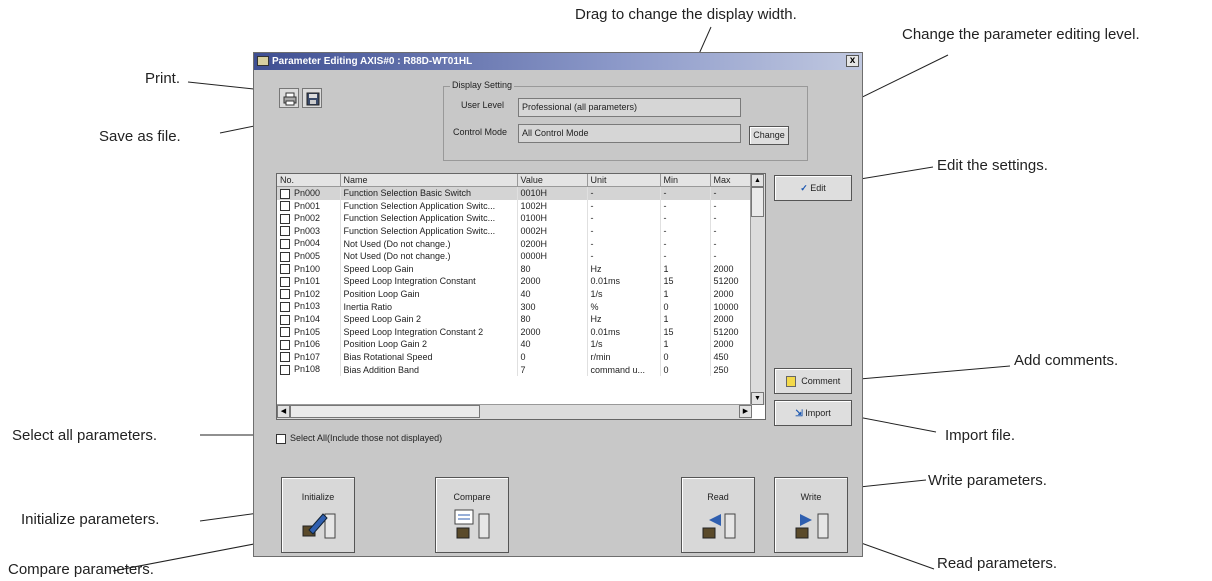 The width and height of the screenshot is (1212, 581). I want to click on table-row: Pn107 Bias Rotational Speed 0 r/min 0 450, so click(515, 357).